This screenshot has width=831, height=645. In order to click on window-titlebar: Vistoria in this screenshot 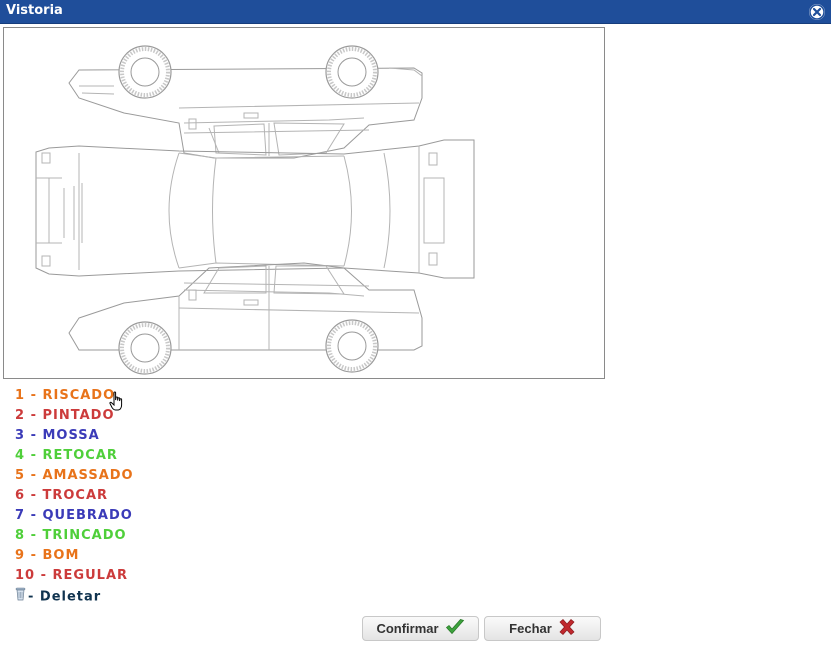, I will do `click(415, 12)`.